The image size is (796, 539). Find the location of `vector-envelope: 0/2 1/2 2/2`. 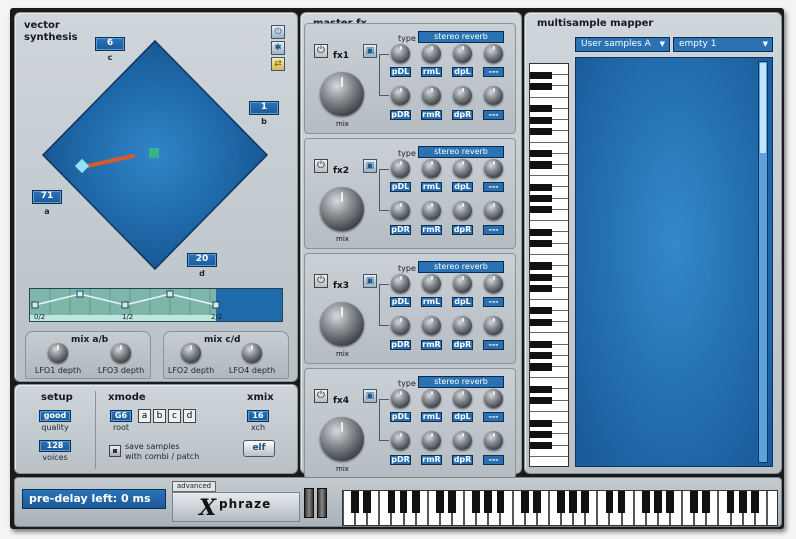

vector-envelope: 0/2 1/2 2/2 is located at coordinates (156, 305).